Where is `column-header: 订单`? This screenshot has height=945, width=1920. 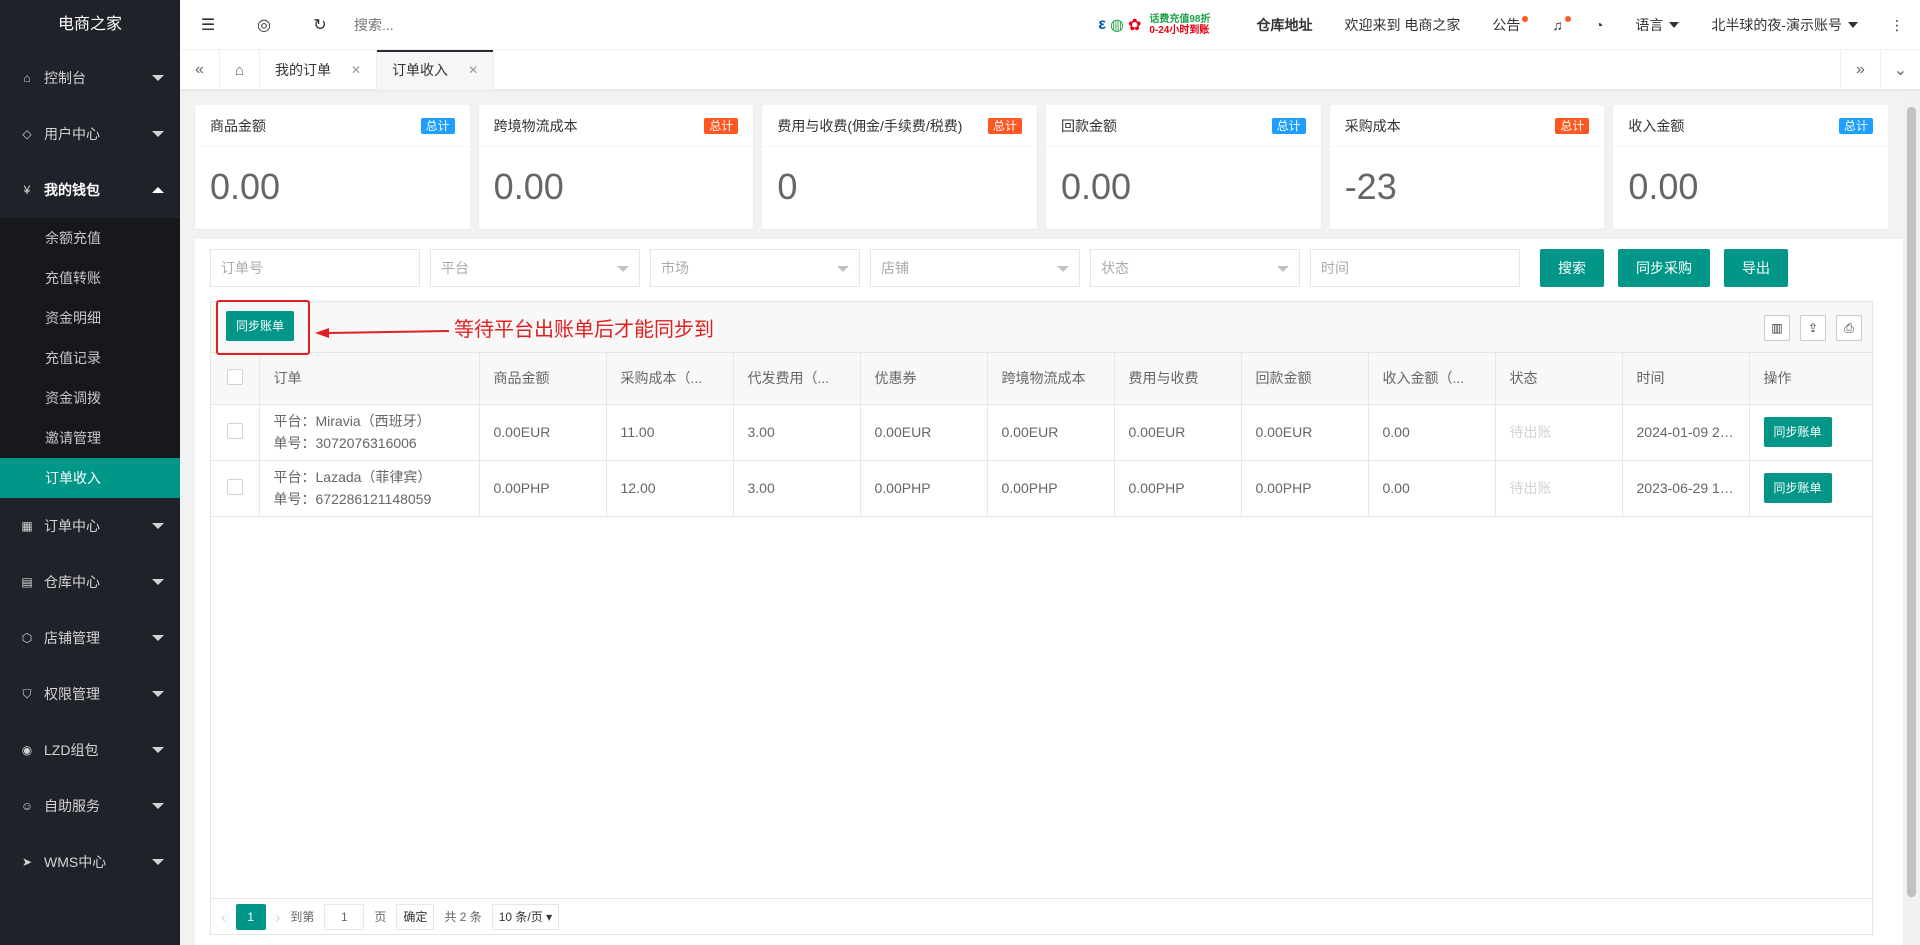 column-header: 订单 is located at coordinates (369, 379).